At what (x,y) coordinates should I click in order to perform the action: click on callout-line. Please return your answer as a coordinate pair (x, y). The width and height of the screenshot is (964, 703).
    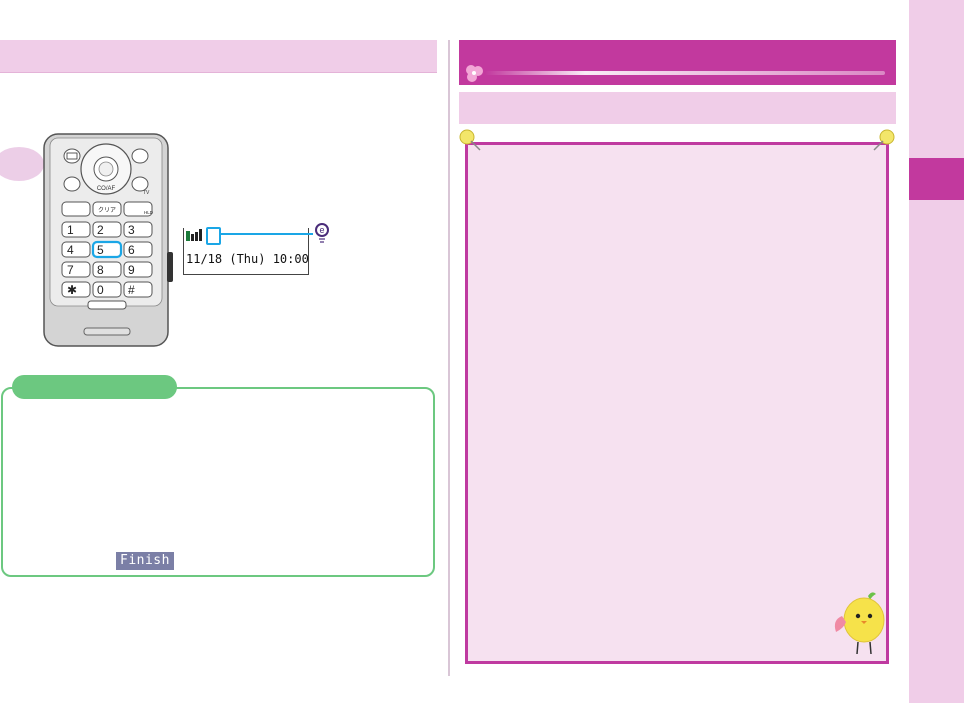
    Looking at the image, I should click on (265, 234).